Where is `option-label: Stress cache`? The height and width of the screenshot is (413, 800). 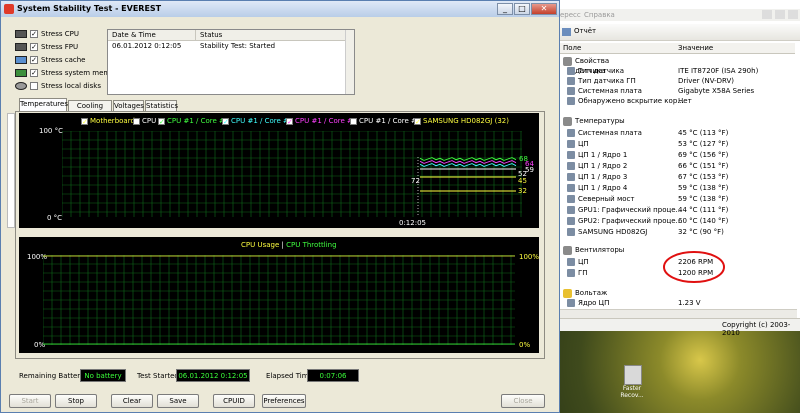 option-label: Stress cache is located at coordinates (63, 60).